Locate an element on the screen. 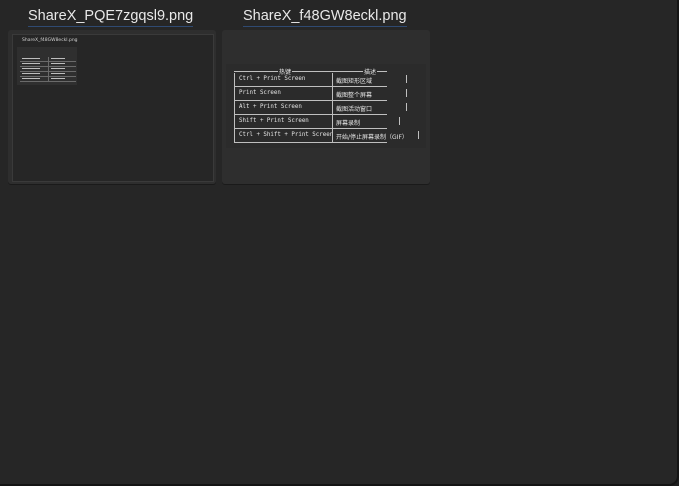 The image size is (679, 486). filename-text: ShareX_f48GW8eckl.png is located at coordinates (325, 16).